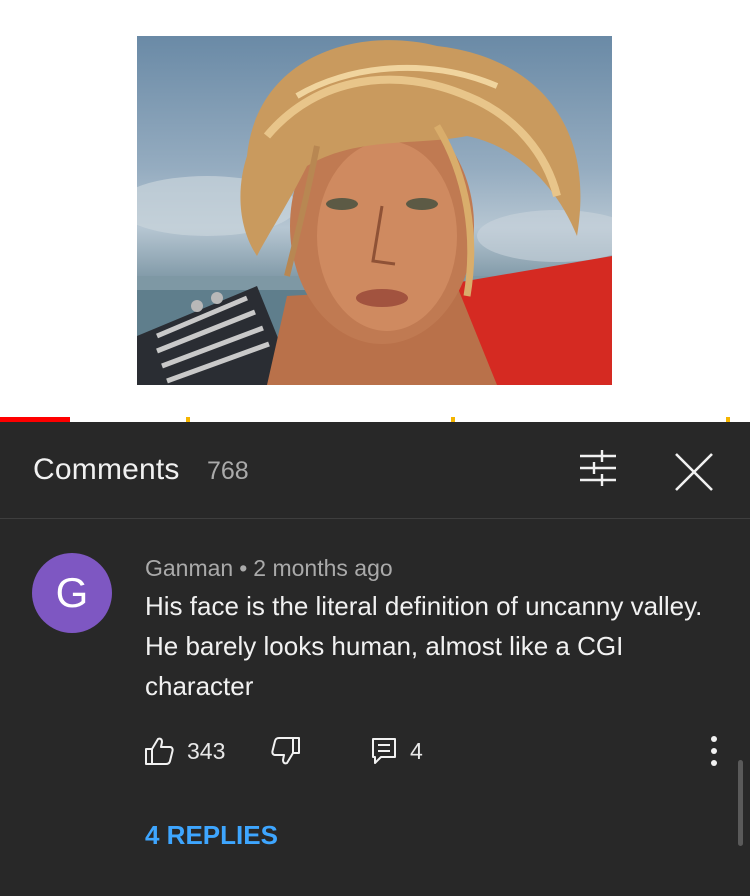 The height and width of the screenshot is (896, 750). I want to click on avatar: G, so click(72, 593).